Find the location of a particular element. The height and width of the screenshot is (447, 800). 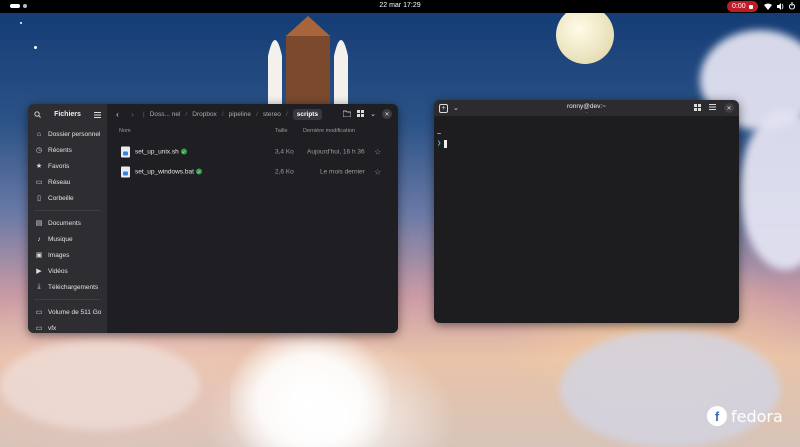

sidebar-item-trash: ▯ Corbeille is located at coordinates (67, 198).